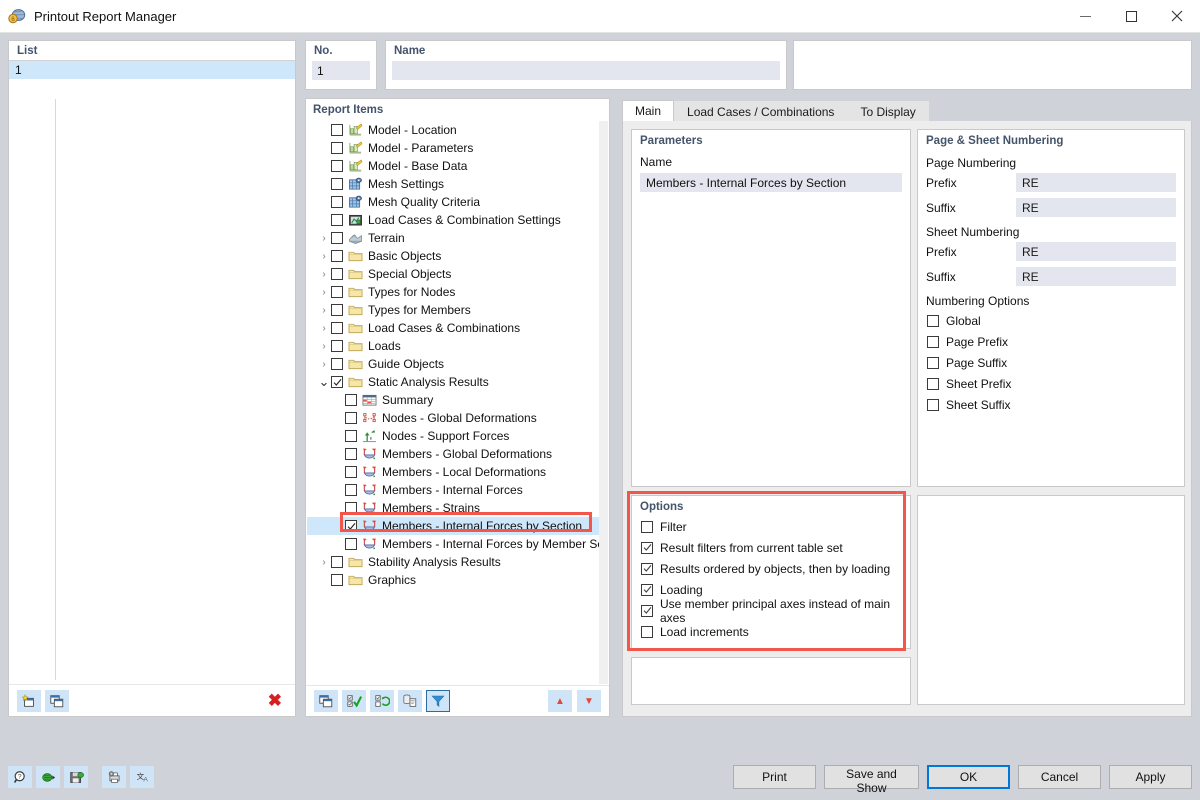 The height and width of the screenshot is (800, 1200). What do you see at coordinates (453, 436) in the screenshot?
I see `tree-item: Nodes - Support Forces` at bounding box center [453, 436].